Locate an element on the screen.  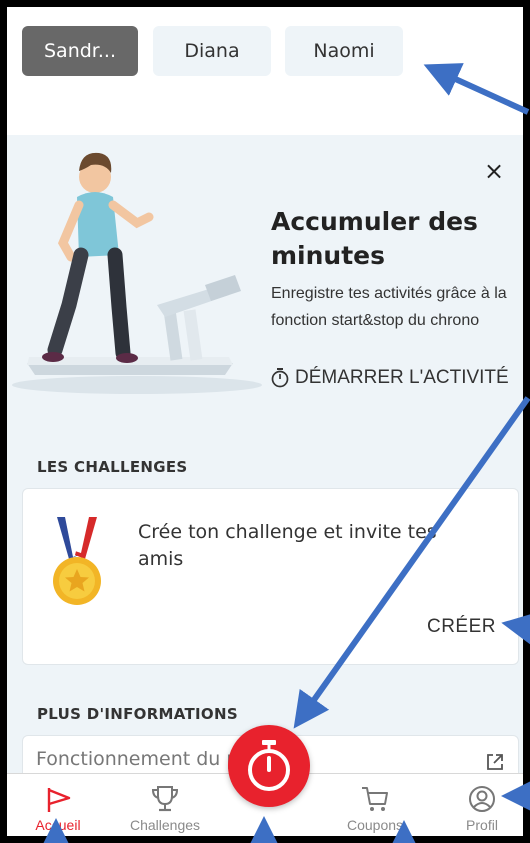
info-section-title: PLUS D'INFORMATIONS is located at coordinates (137, 714).